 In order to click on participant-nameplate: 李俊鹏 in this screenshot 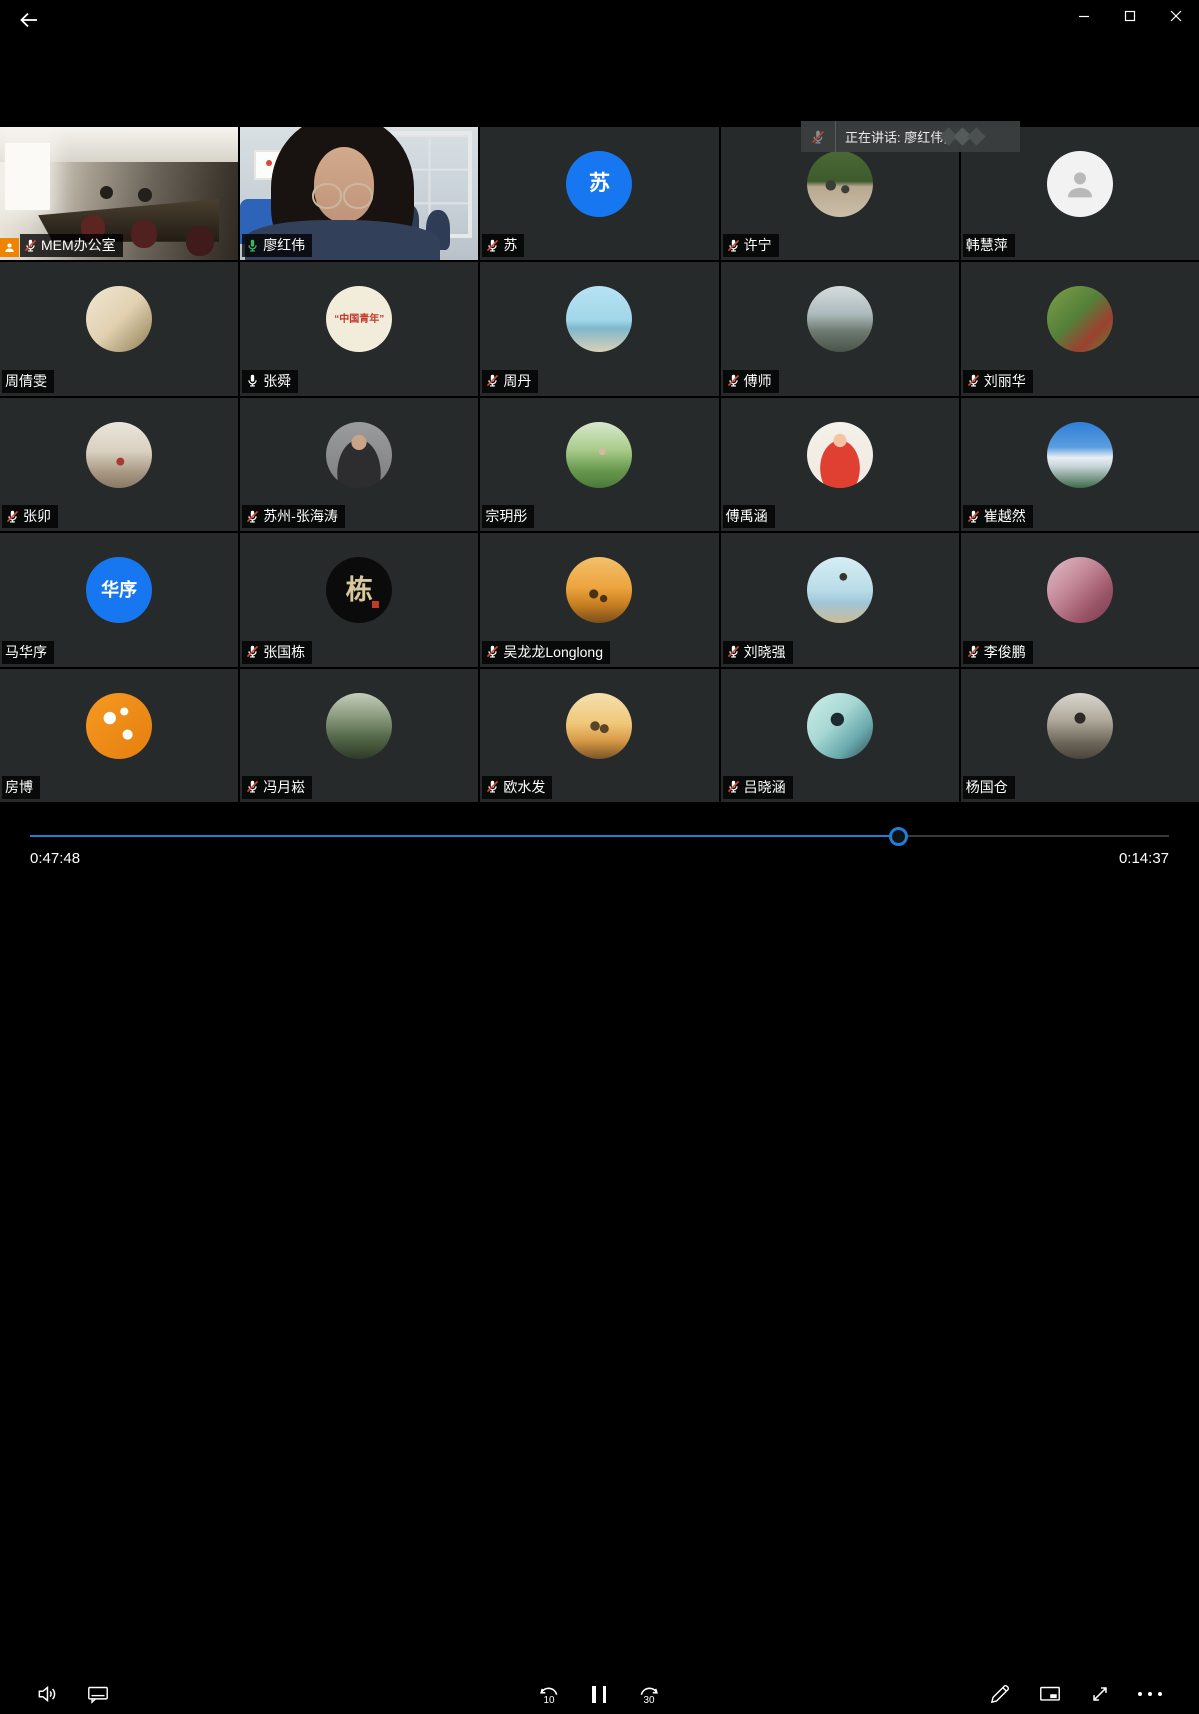, I will do `click(997, 652)`.